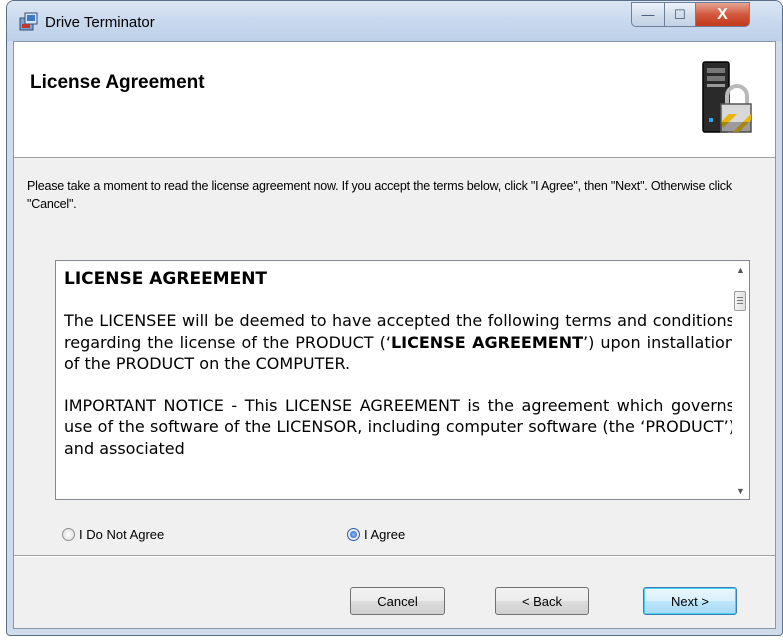 Image resolution: width=783 pixels, height=641 pixels. What do you see at coordinates (394, 556) in the screenshot?
I see `footer-divider` at bounding box center [394, 556].